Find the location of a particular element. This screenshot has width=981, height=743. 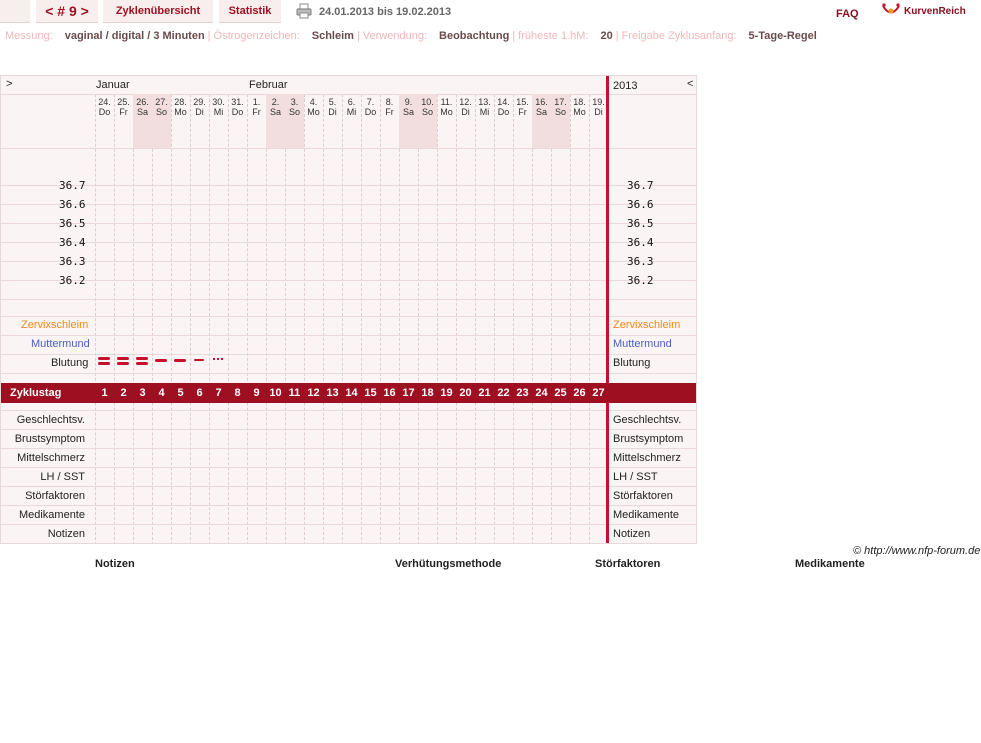

day-label: 13. Mi is located at coordinates (484, 107).